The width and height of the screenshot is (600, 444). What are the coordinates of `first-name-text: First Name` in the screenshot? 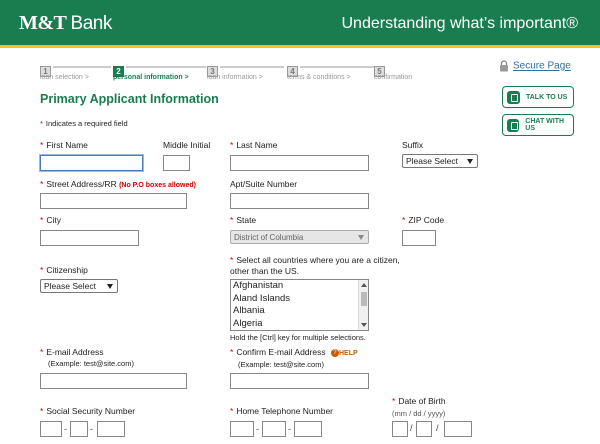 It's located at (67, 145).